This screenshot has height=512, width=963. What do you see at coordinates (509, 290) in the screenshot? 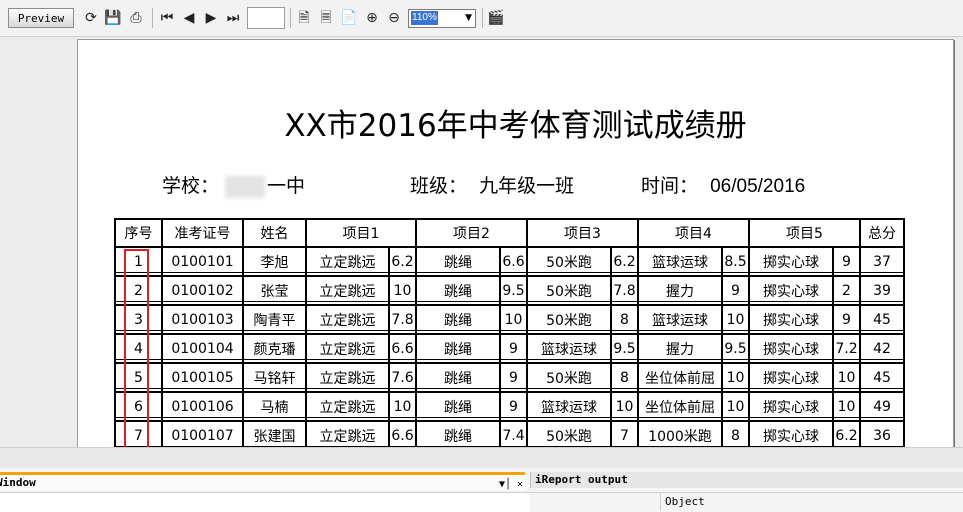
I see `table-row: 2 0100102 张莹 立定跳远 10 跳绳 9.5 50米跑 7.8 握力 9 掷实心球 2 39` at bounding box center [509, 290].